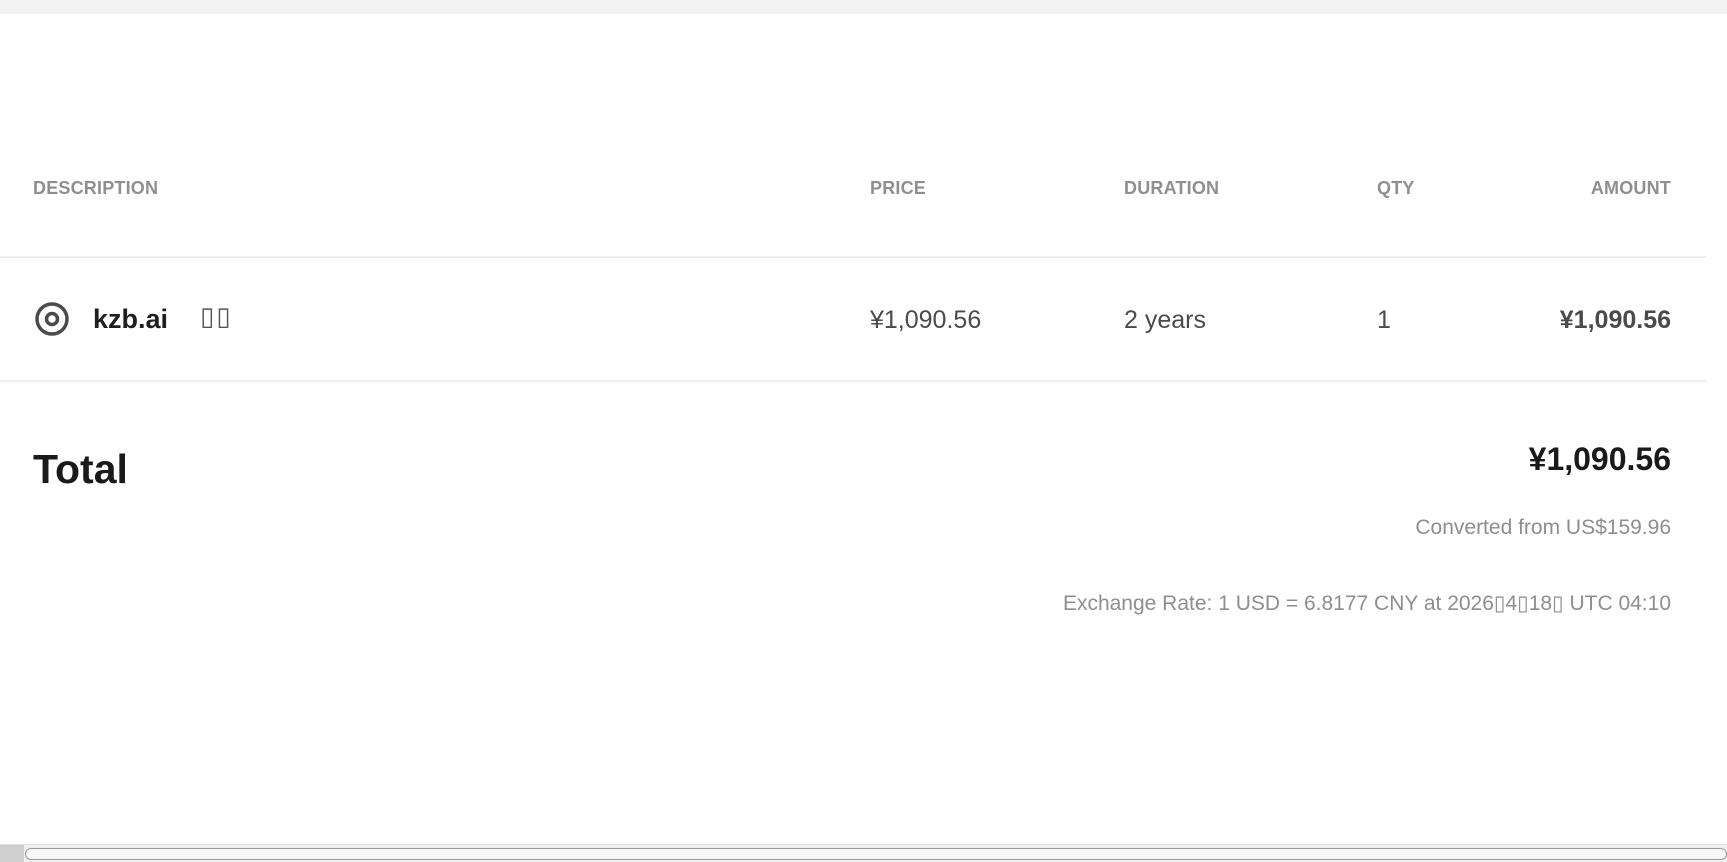 The height and width of the screenshot is (862, 1727). Describe the element at coordinates (1599, 459) in the screenshot. I see `total-value: ¥1,090.56` at that location.